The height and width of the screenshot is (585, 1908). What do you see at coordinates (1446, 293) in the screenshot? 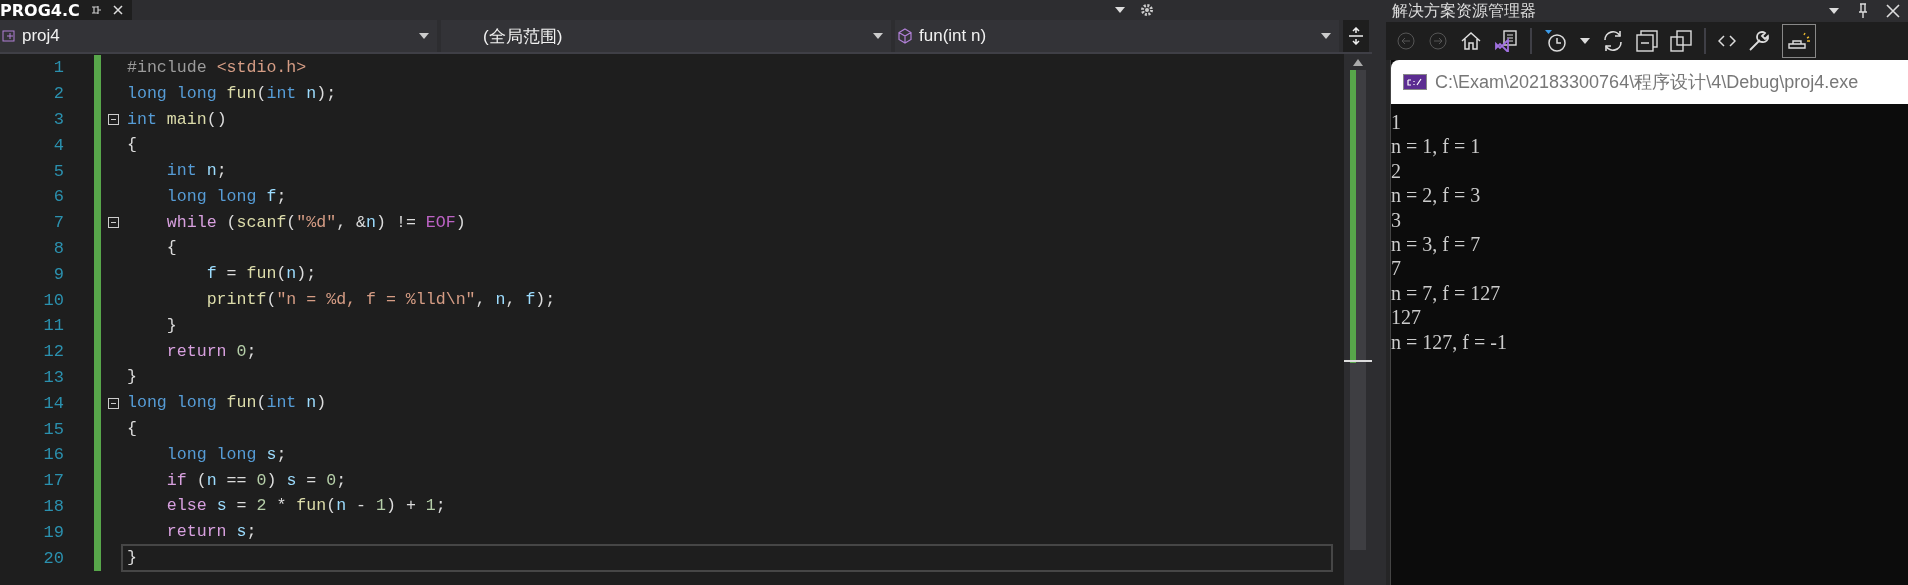
I see `console-output-line: n = 7, f = 127` at bounding box center [1446, 293].